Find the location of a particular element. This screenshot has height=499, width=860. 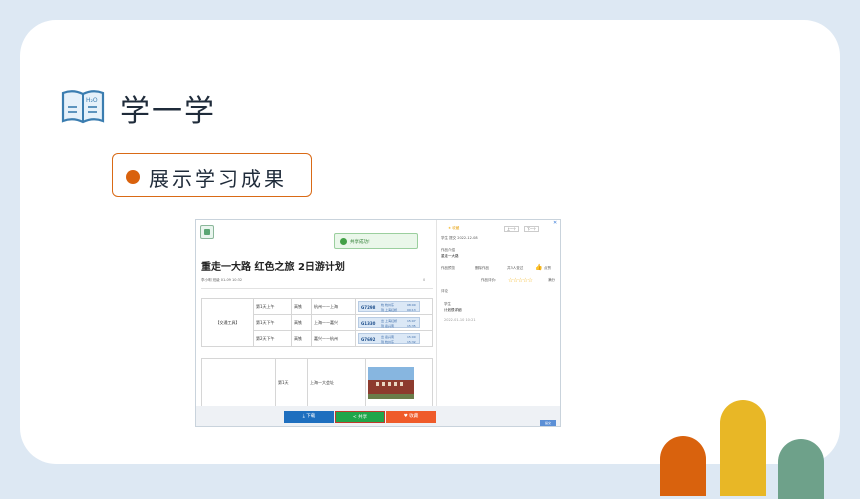

share-button: < 共享 is located at coordinates (360, 417).